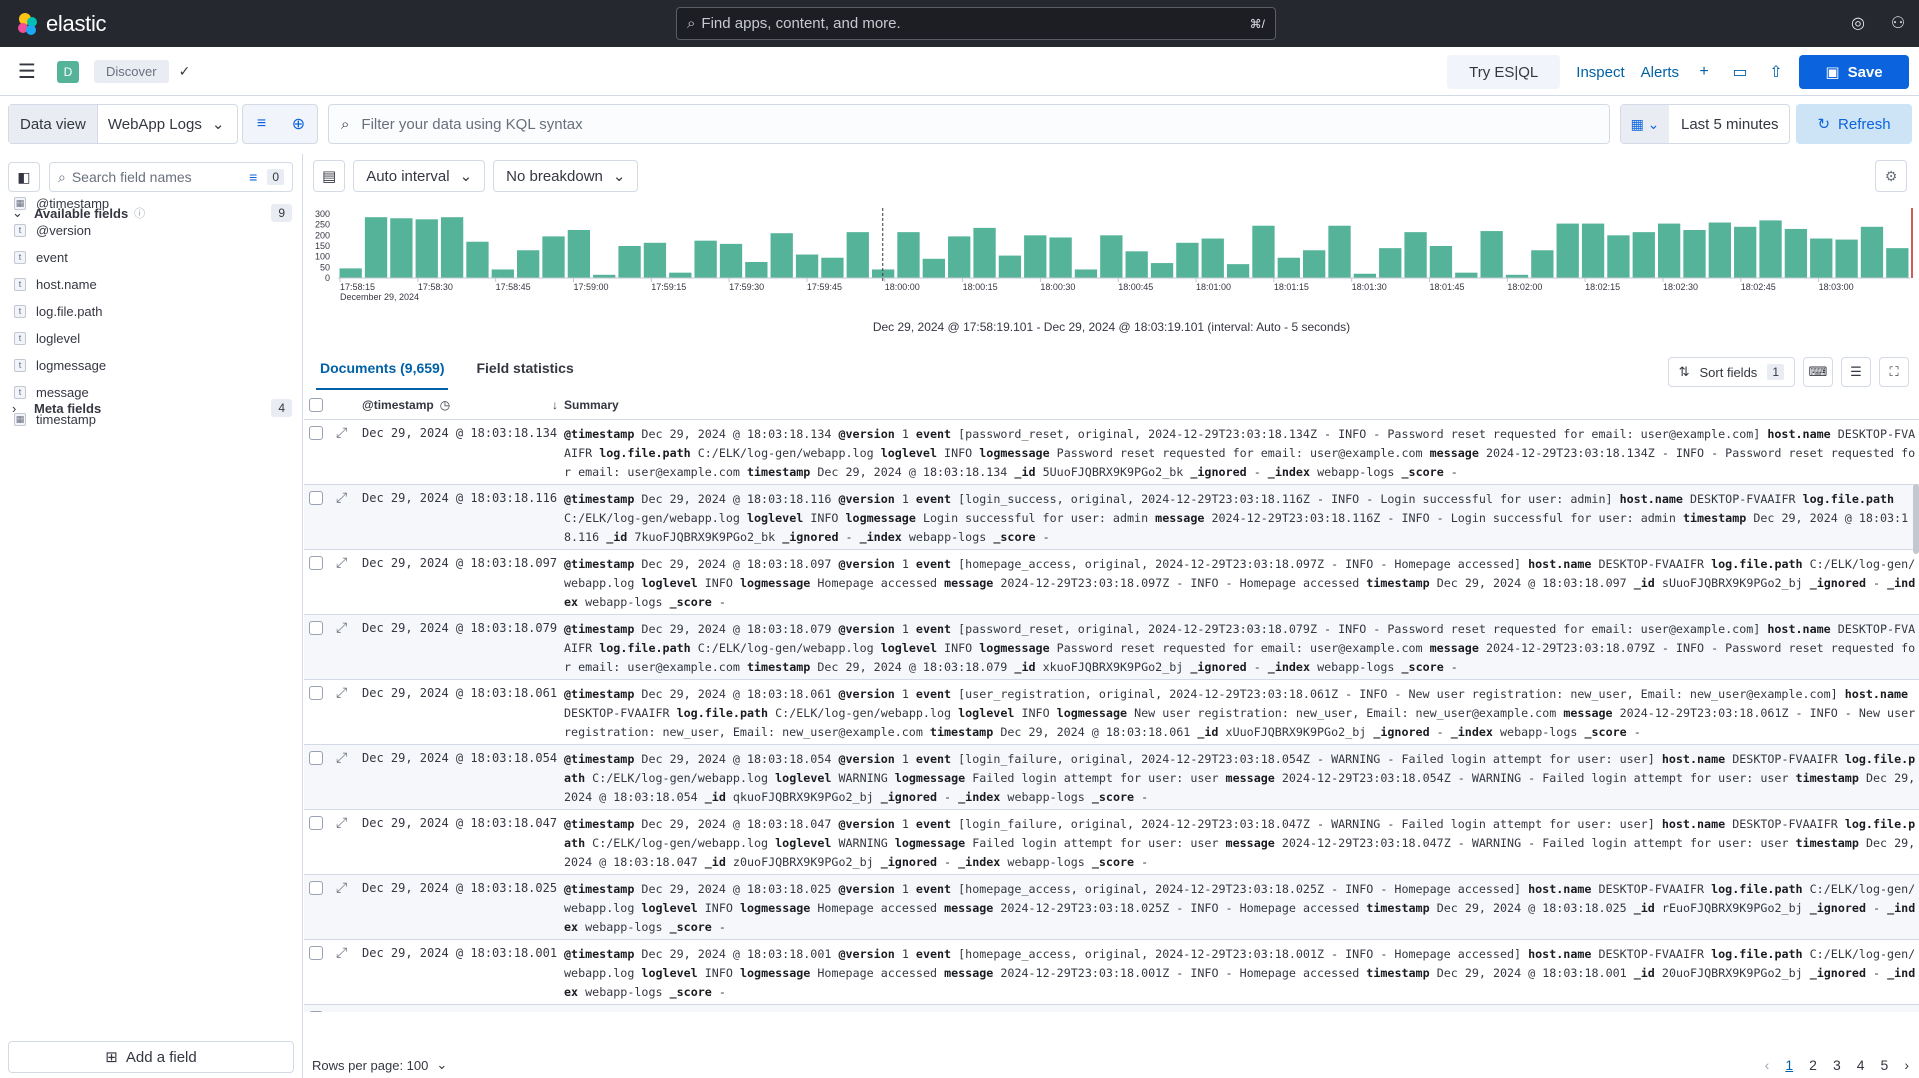 The width and height of the screenshot is (1919, 1078). Describe the element at coordinates (151, 1057) in the screenshot. I see `add-field-button: ⊞ Add a field` at that location.